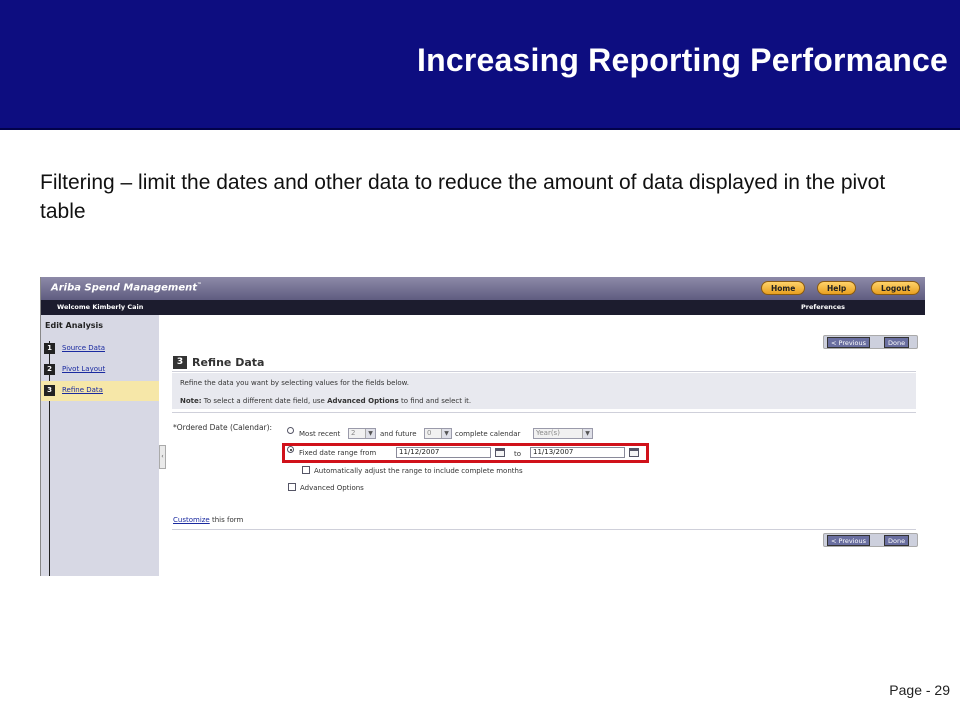  What do you see at coordinates (896, 288) in the screenshot?
I see `logout-button: Logout` at bounding box center [896, 288].